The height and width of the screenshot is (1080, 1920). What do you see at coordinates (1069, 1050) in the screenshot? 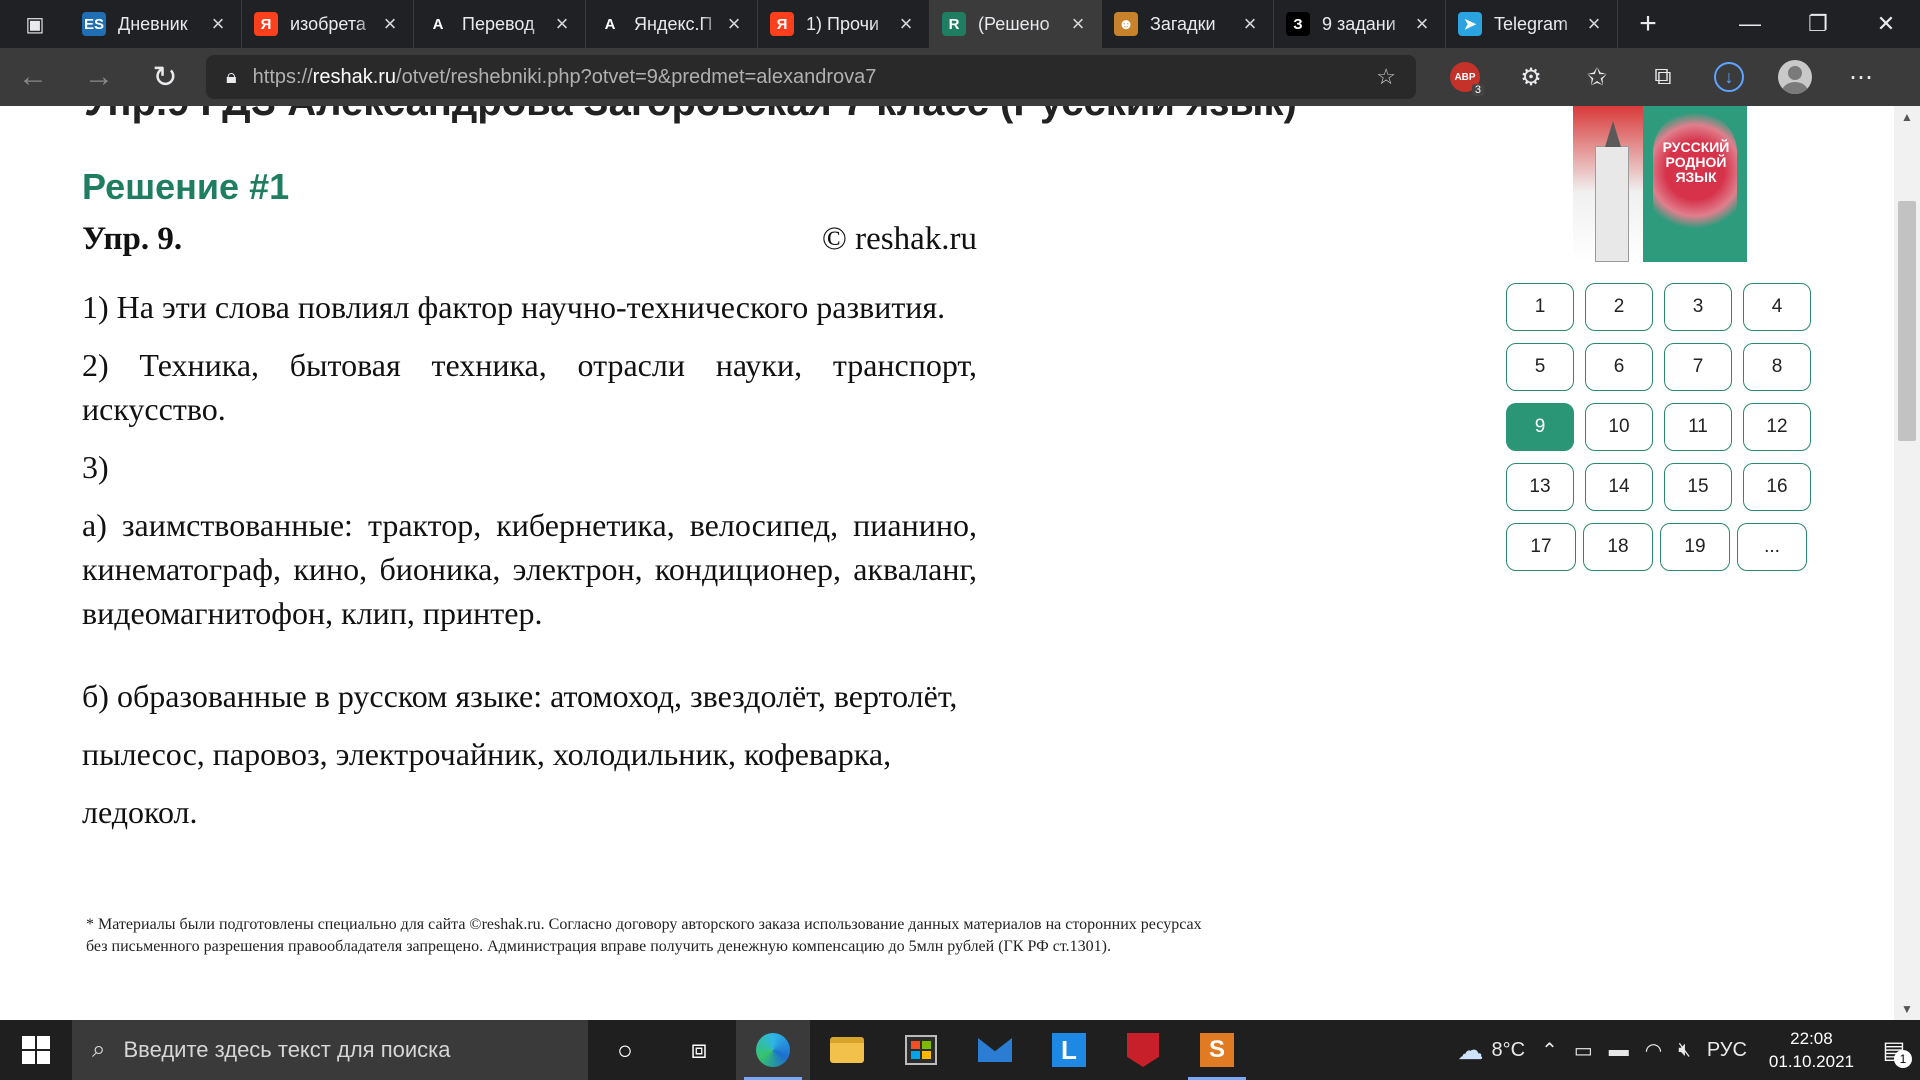
I see `l-app-taskbar-icon: L` at bounding box center [1069, 1050].